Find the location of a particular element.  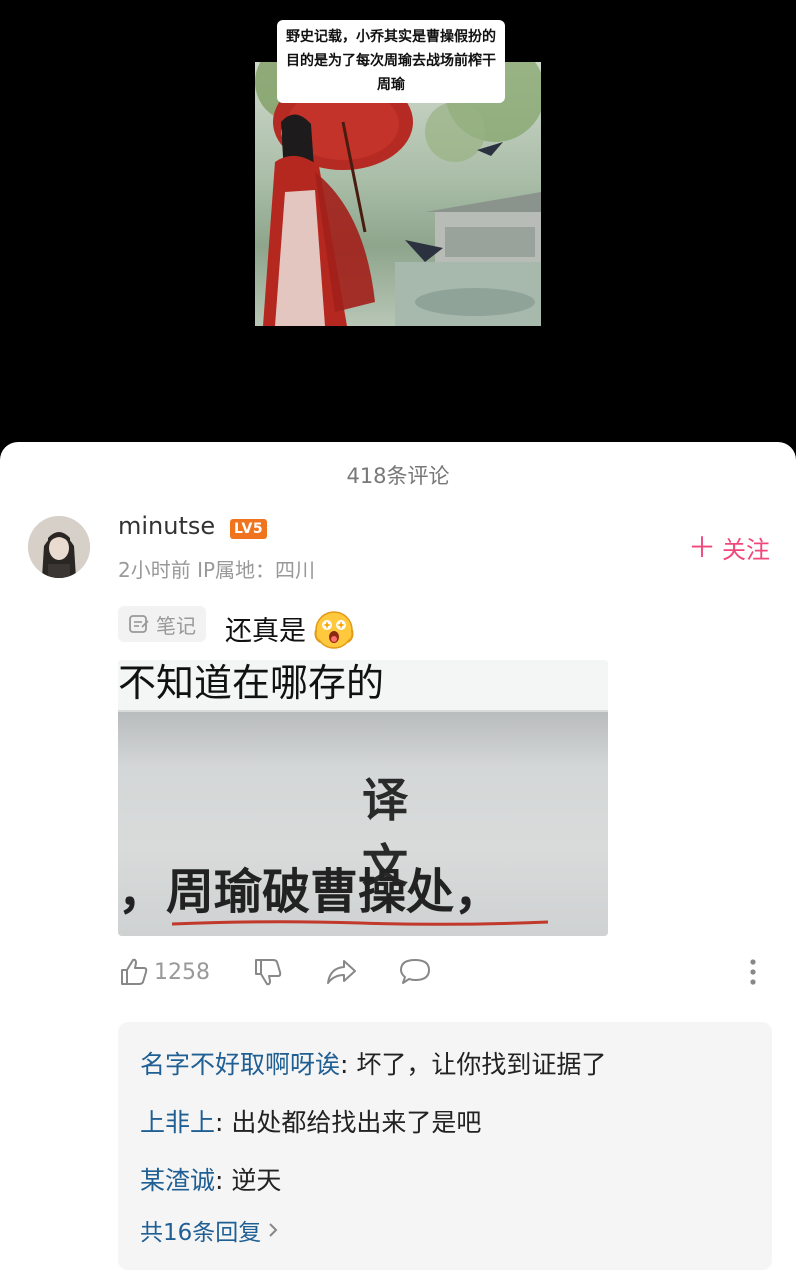

comment-actions: 1258 is located at coordinates (448, 976).